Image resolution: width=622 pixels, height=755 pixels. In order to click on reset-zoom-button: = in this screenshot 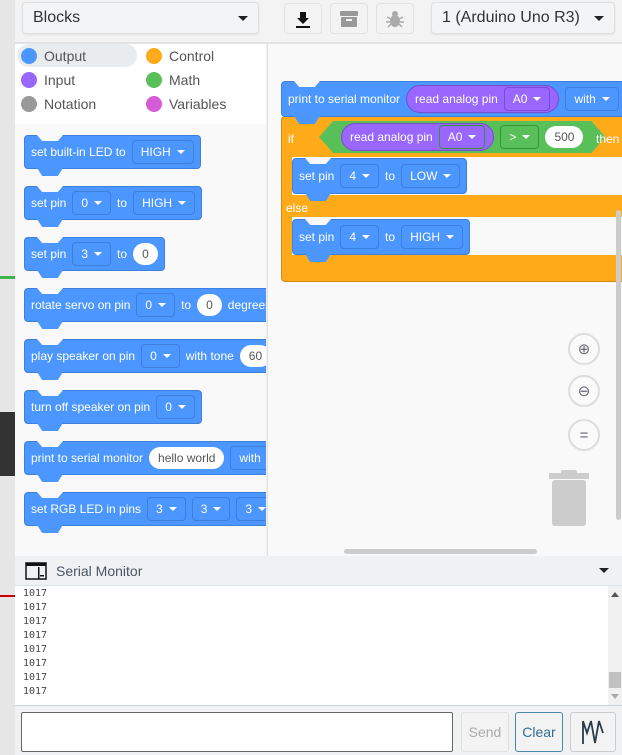, I will do `click(584, 435)`.